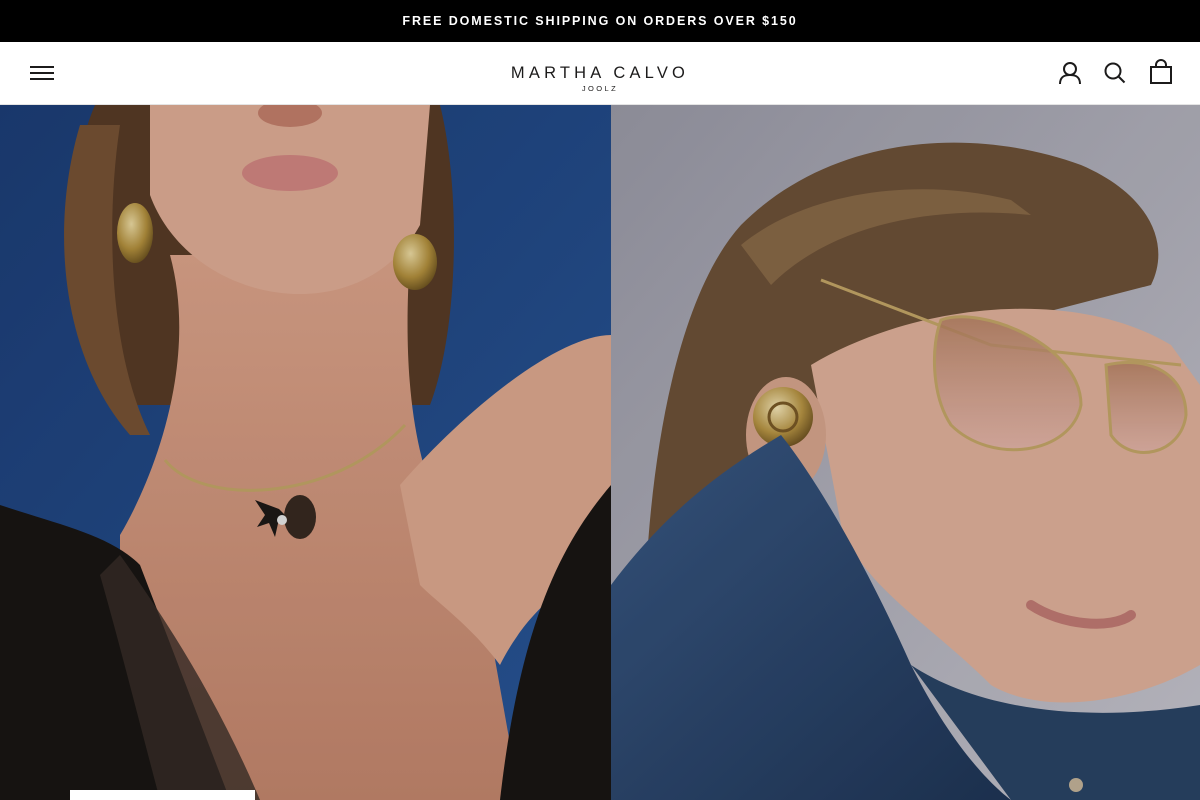  I want to click on logo-name: MARTHA CALVO, so click(600, 73).